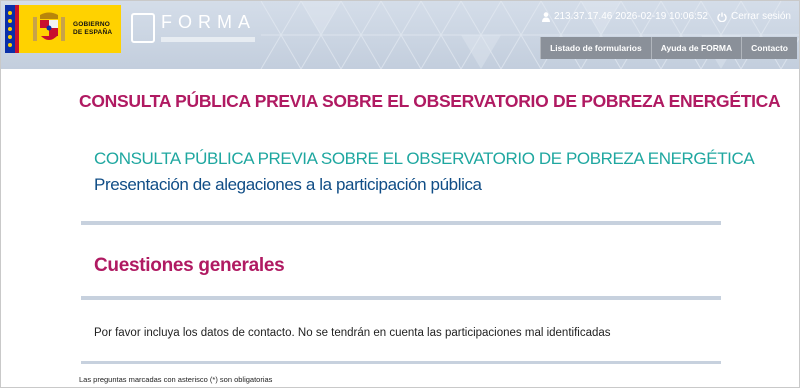  What do you see at coordinates (143, 28) in the screenshot?
I see `forma-logo-icon` at bounding box center [143, 28].